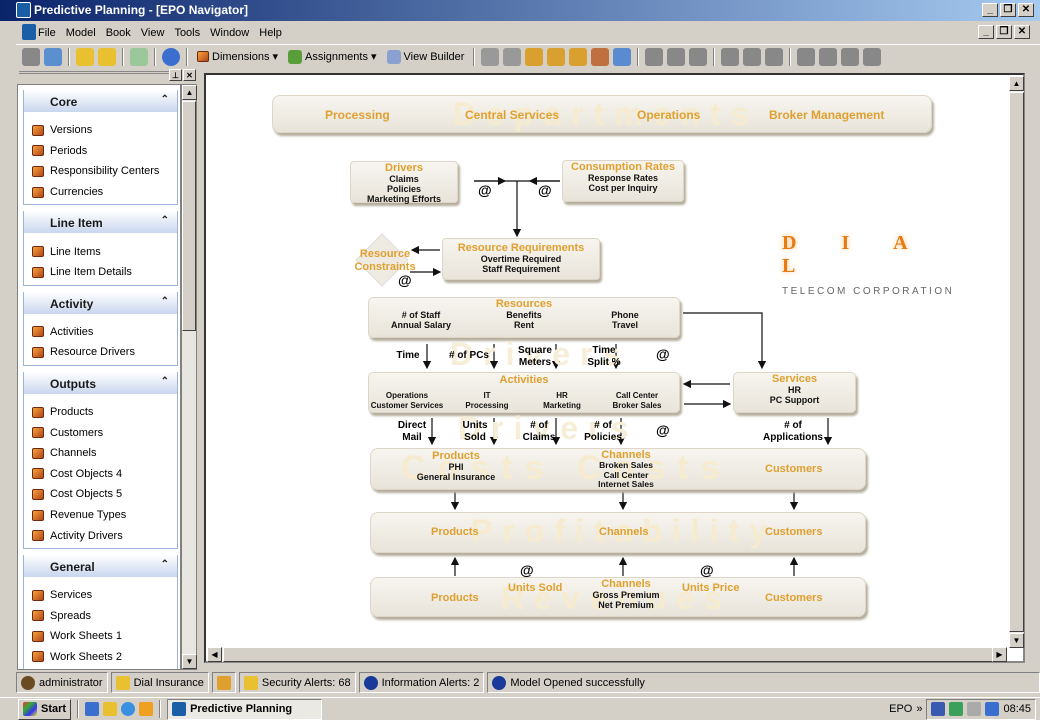  What do you see at coordinates (850, 56) in the screenshot?
I see `copy-icon` at bounding box center [850, 56].